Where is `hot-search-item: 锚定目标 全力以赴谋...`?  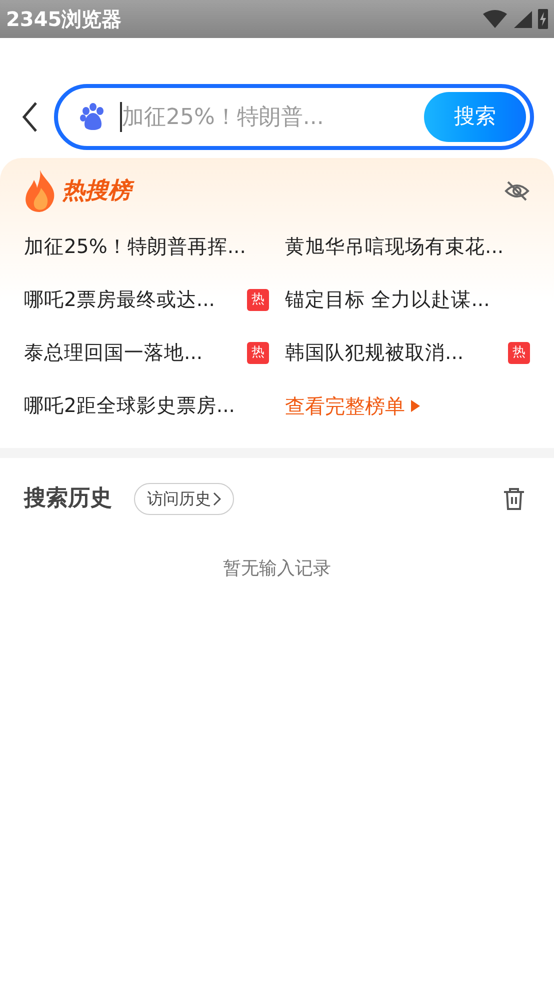 hot-search-item: 锚定目标 全力以赴谋... is located at coordinates (387, 299).